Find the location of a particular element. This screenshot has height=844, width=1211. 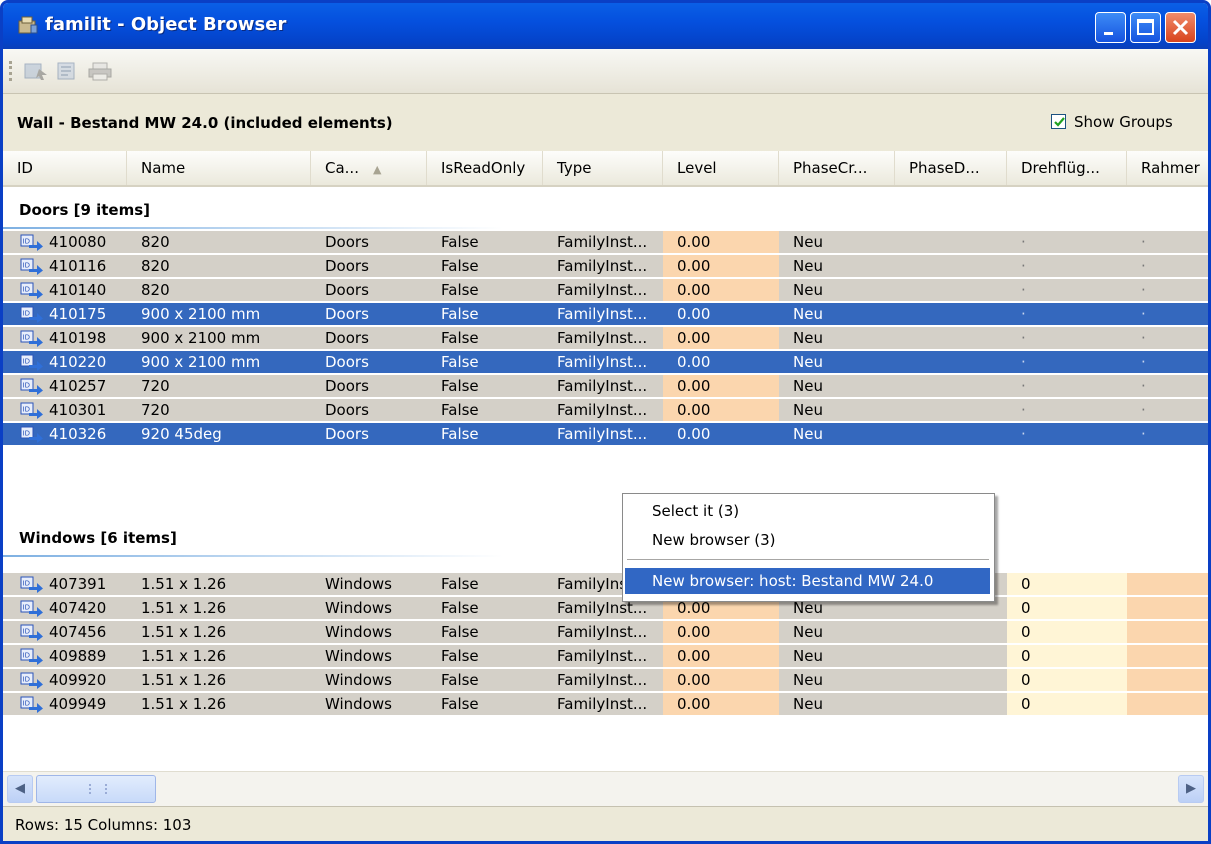

scroll-right-button: ▶ is located at coordinates (1191, 789).